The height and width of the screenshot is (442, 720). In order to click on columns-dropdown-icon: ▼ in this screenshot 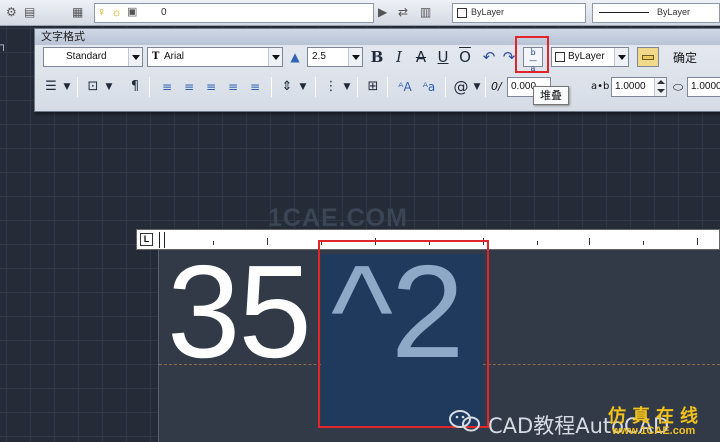, I will do `click(67, 87)`.